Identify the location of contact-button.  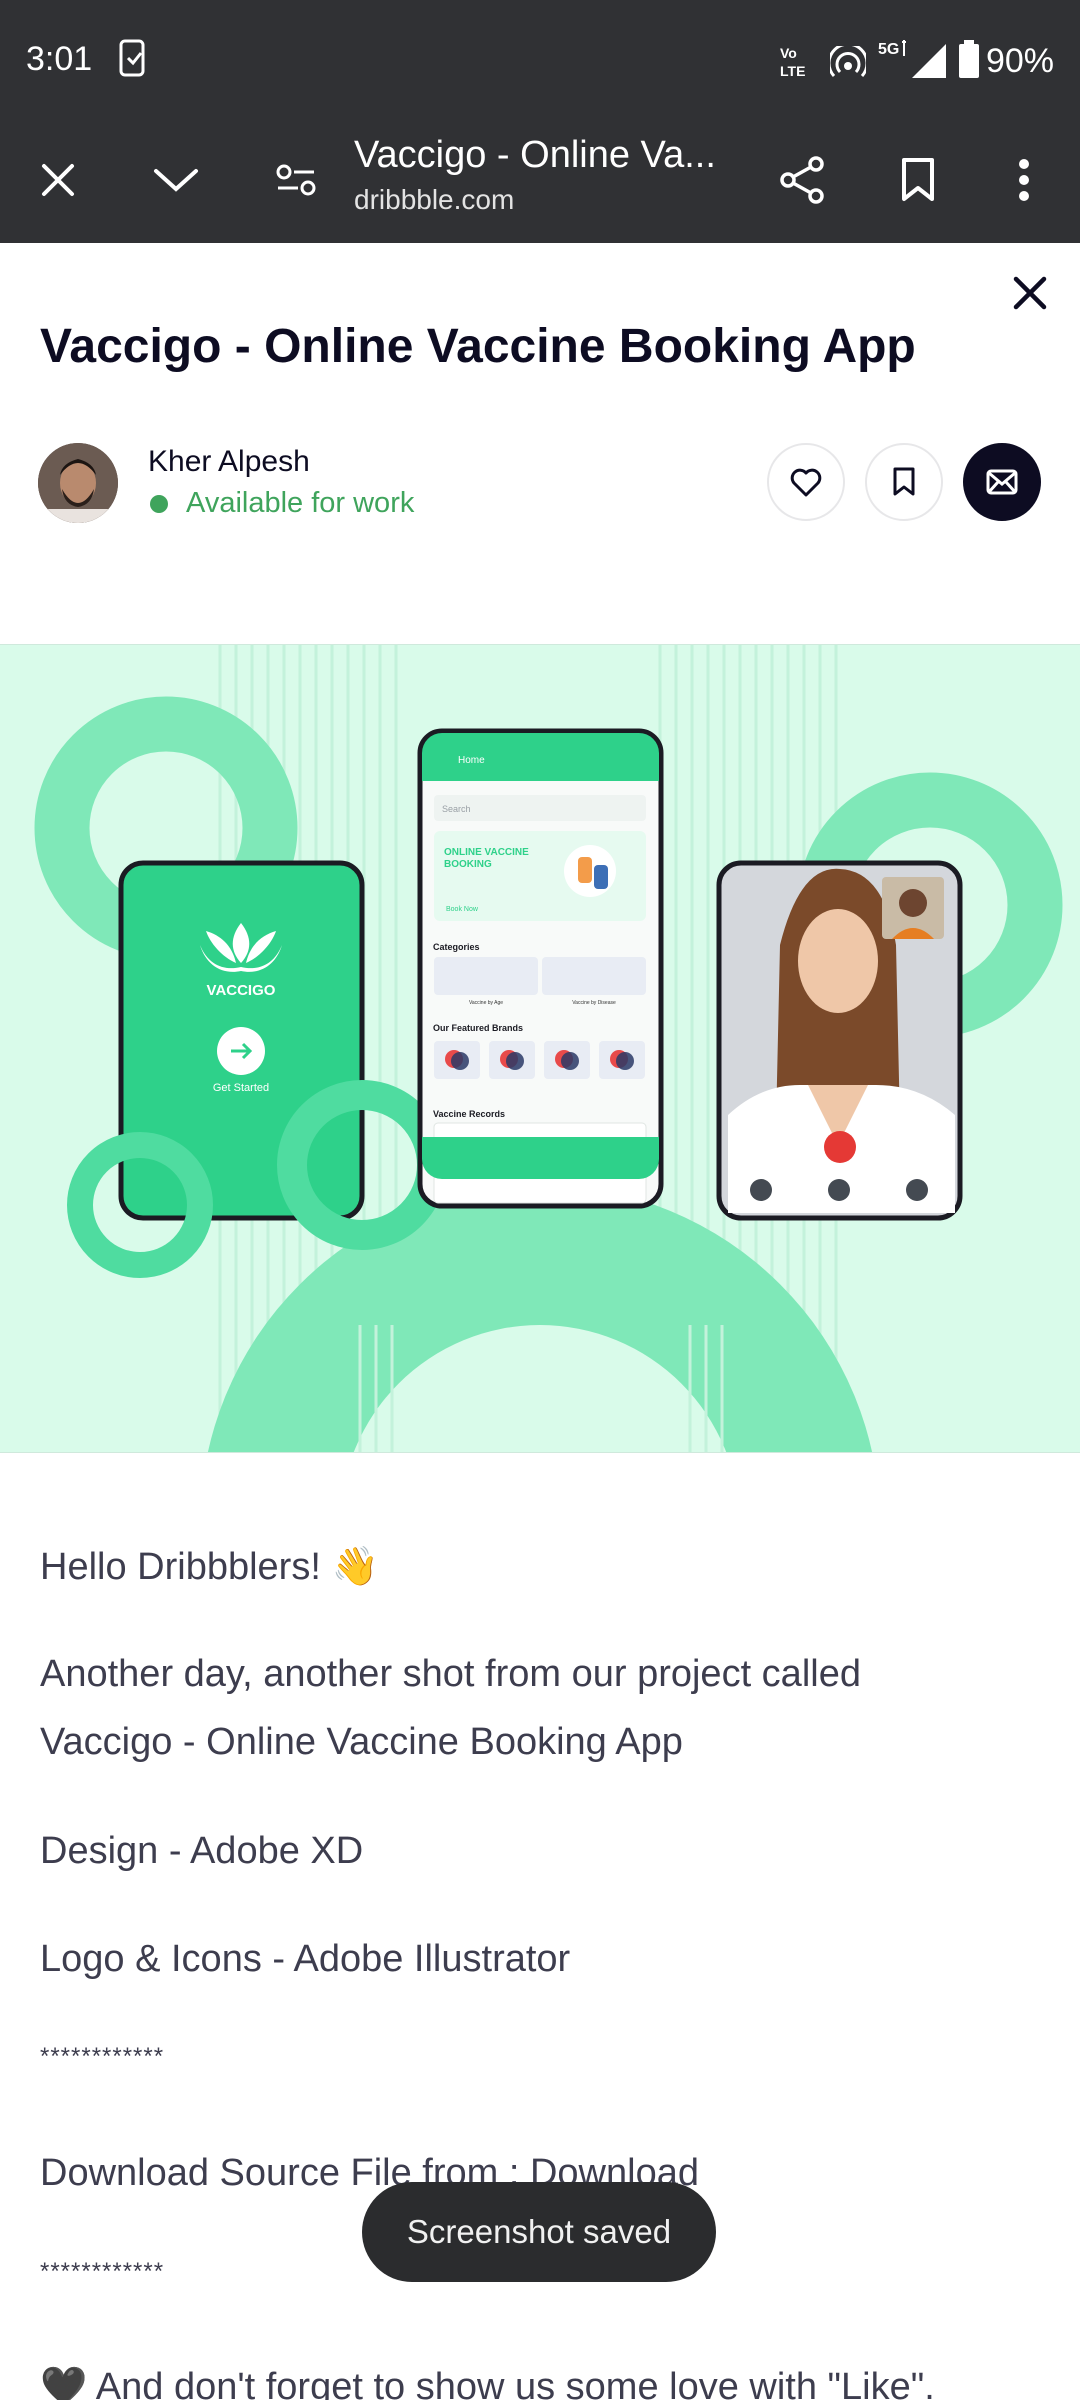
(1002, 482).